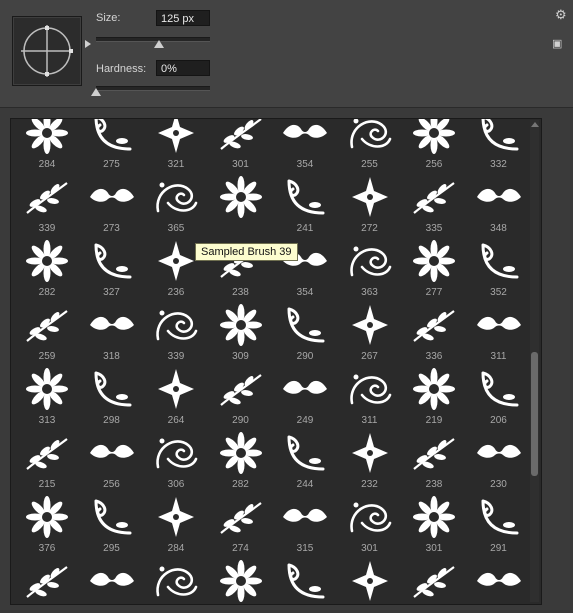 This screenshot has height=613, width=573. Describe the element at coordinates (176, 548) in the screenshot. I see `brush-size-label: 284` at that location.